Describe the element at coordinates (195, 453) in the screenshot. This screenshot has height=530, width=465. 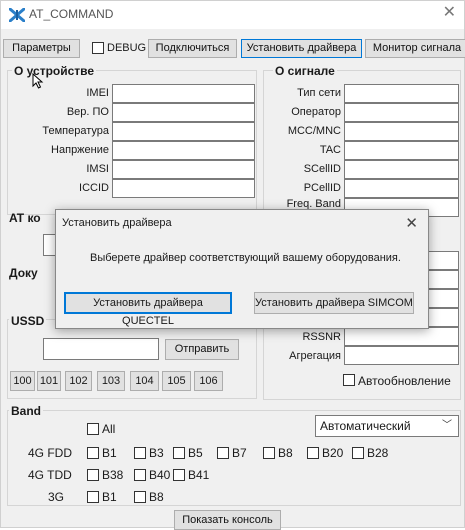
I see `fdd-b5-label: B5` at that location.